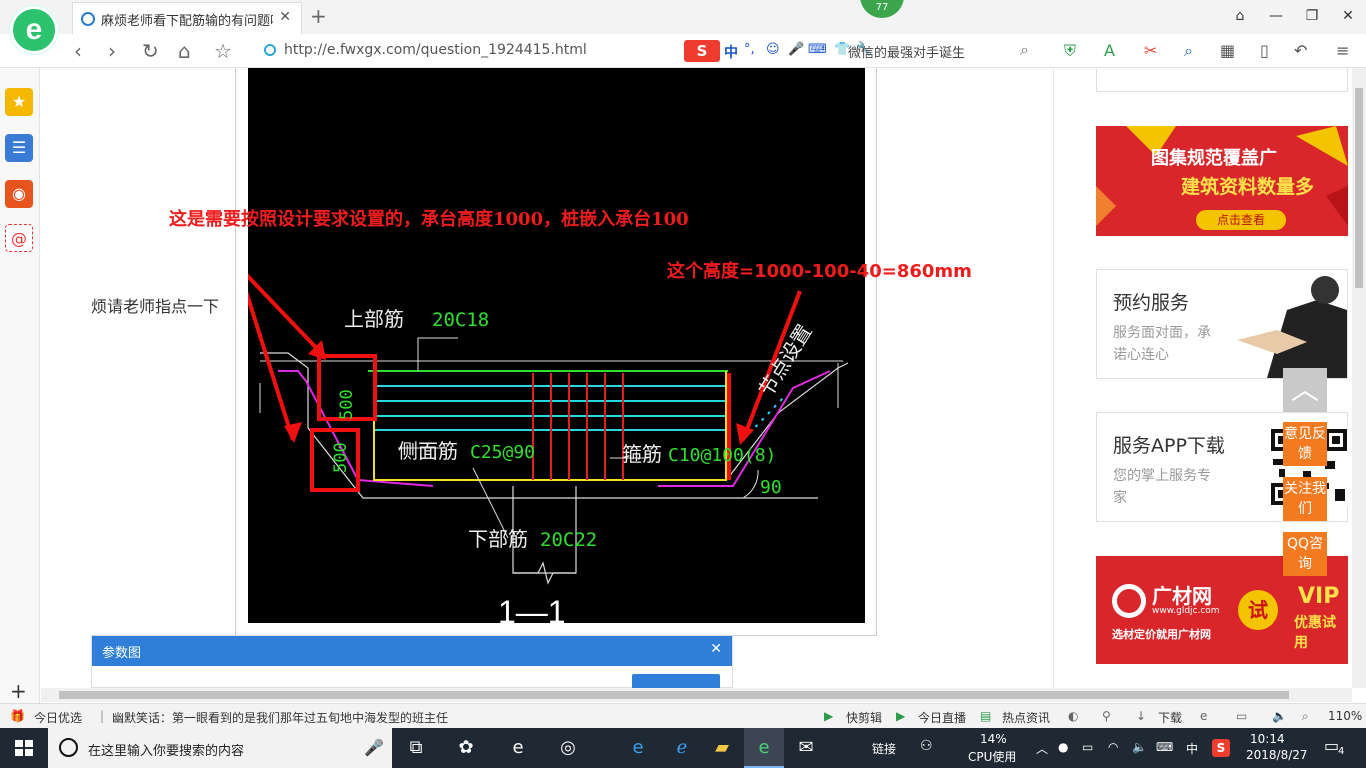  I want to click on favorite-star-icon: ☆, so click(223, 51).